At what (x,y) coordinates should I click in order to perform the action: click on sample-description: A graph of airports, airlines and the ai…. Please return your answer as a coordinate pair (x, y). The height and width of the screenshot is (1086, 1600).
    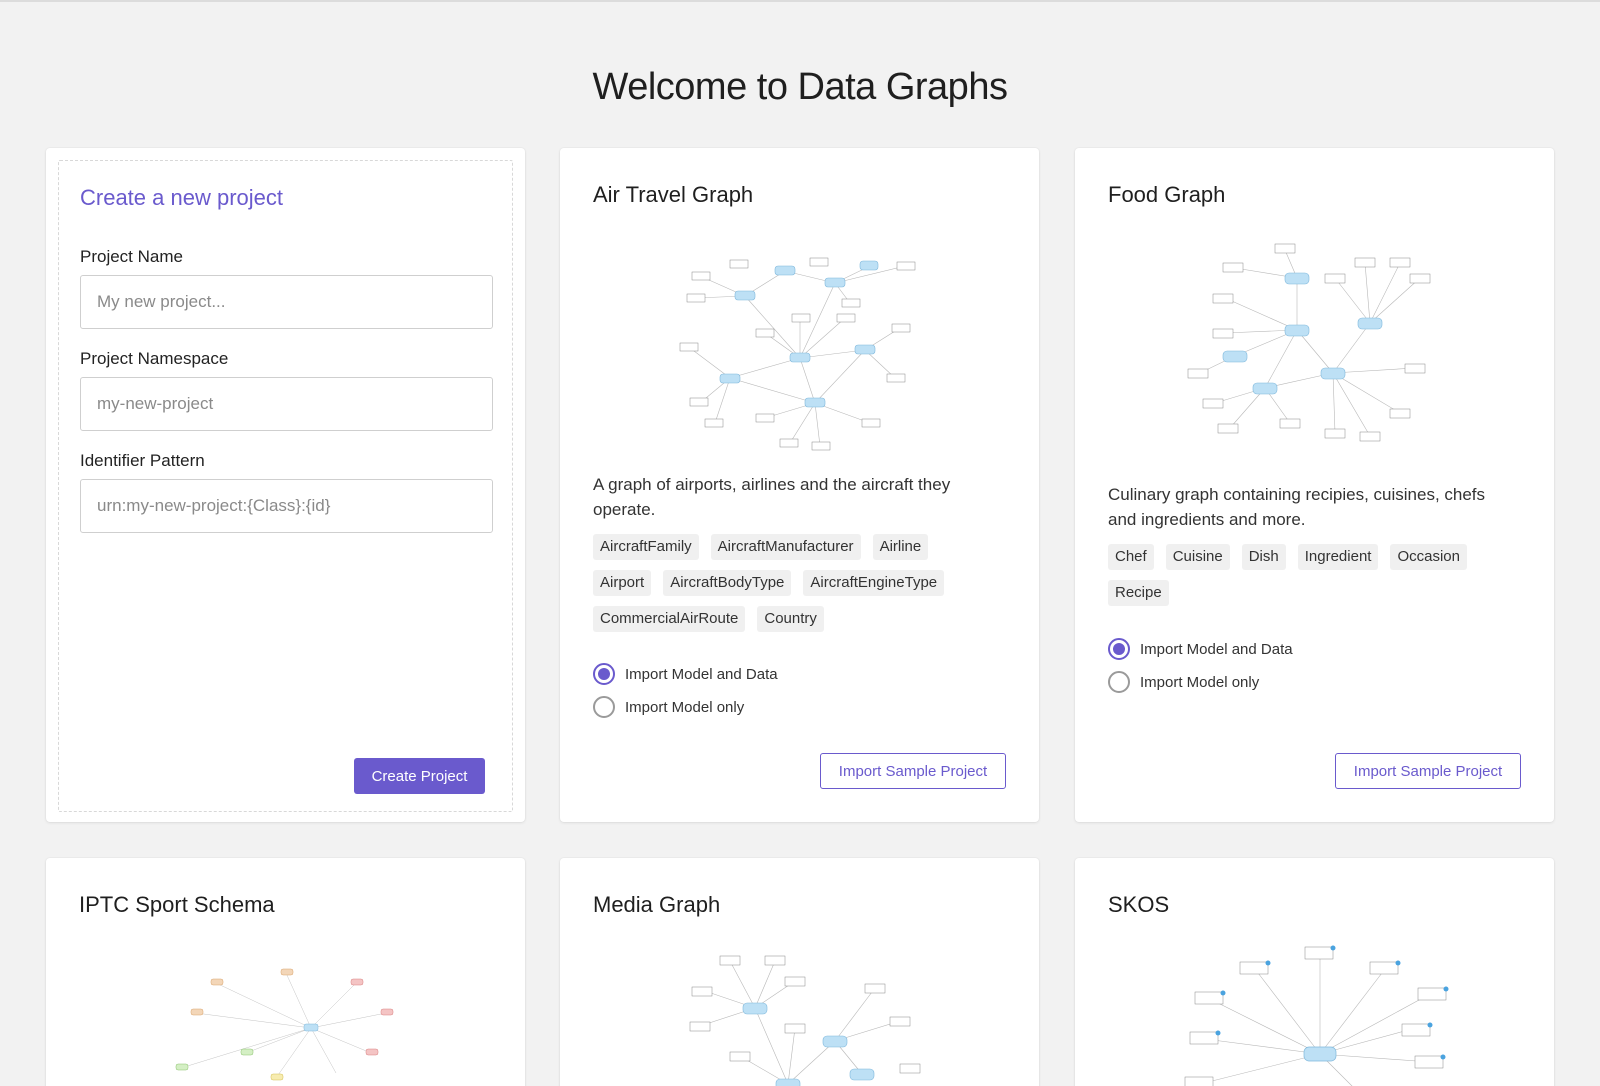
    Looking at the image, I should click on (772, 497).